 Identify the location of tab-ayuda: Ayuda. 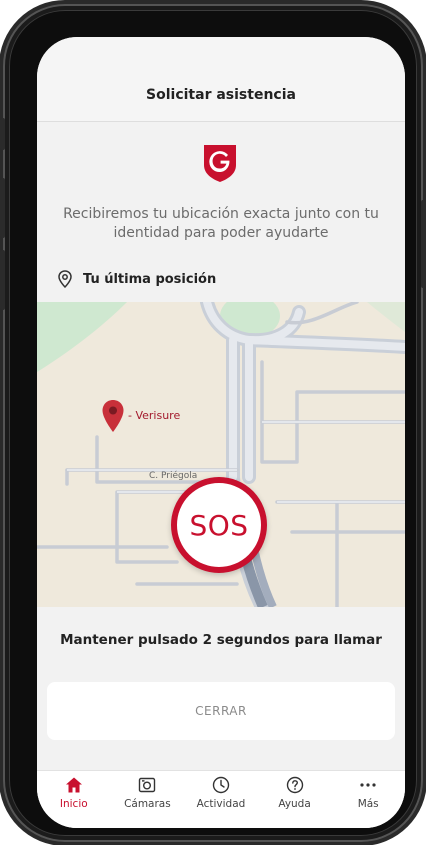
(295, 792).